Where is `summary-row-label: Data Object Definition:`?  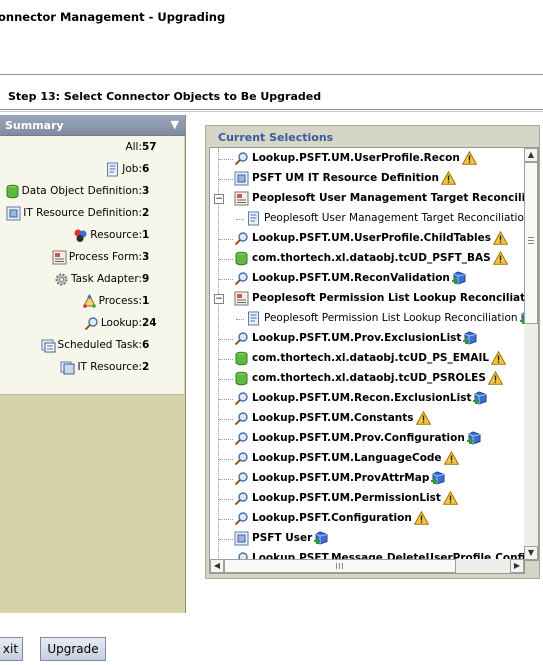
summary-row-label: Data Object Definition: is located at coordinates (81, 191).